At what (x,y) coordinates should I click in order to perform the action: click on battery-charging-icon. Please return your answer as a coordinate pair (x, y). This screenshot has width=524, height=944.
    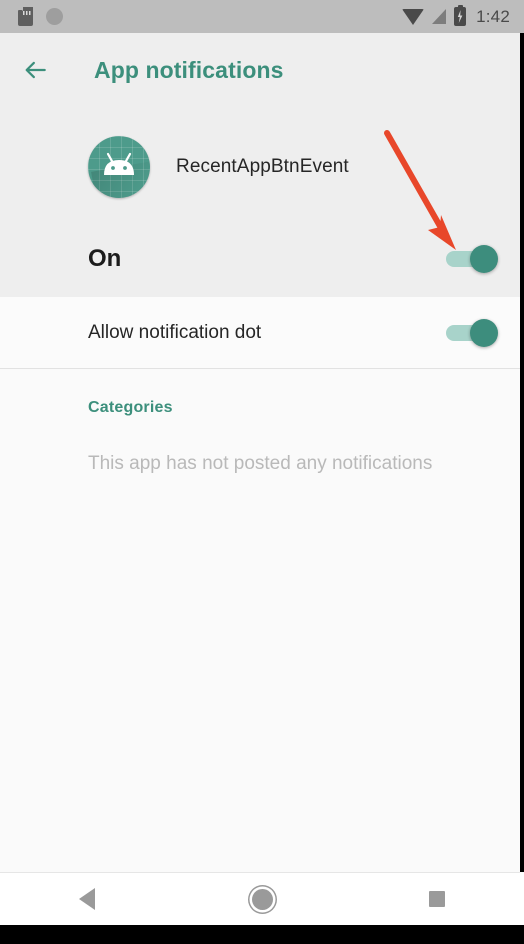
    Looking at the image, I should click on (460, 15).